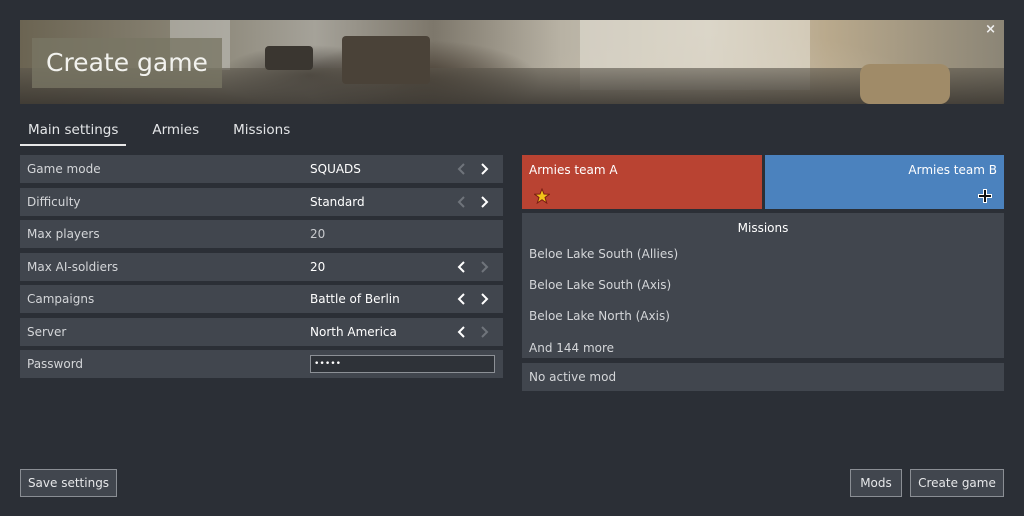 The width and height of the screenshot is (1024, 516). Describe the element at coordinates (952, 170) in the screenshot. I see `team-b-label: Armies team B` at that location.